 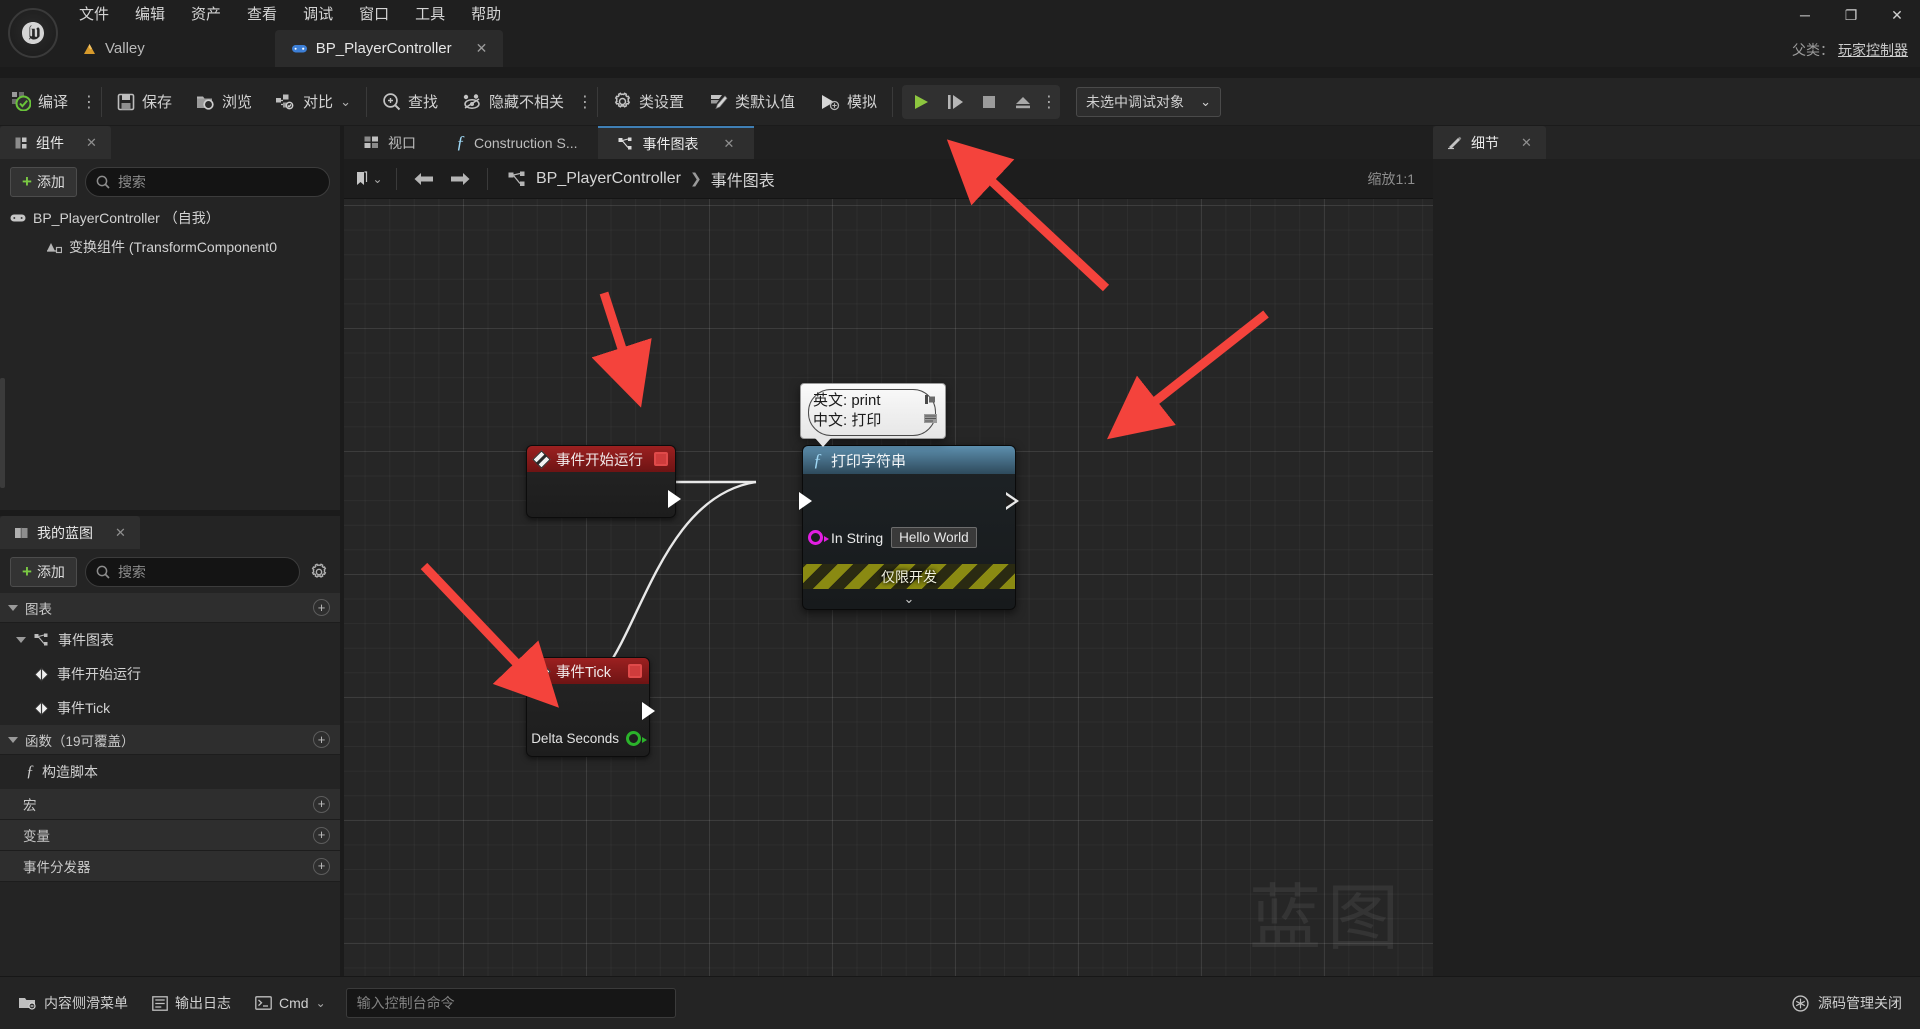 What do you see at coordinates (862, 421) in the screenshot?
I see `tooltip-line-2: 中文: 打印` at bounding box center [862, 421].